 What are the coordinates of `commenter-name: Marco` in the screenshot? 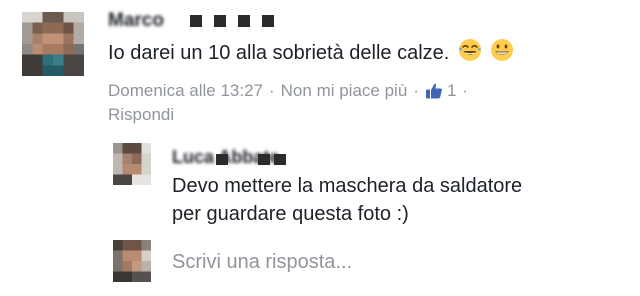 It's located at (191, 21).